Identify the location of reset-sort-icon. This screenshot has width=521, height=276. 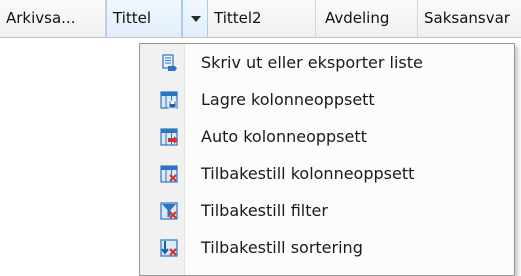
(169, 248).